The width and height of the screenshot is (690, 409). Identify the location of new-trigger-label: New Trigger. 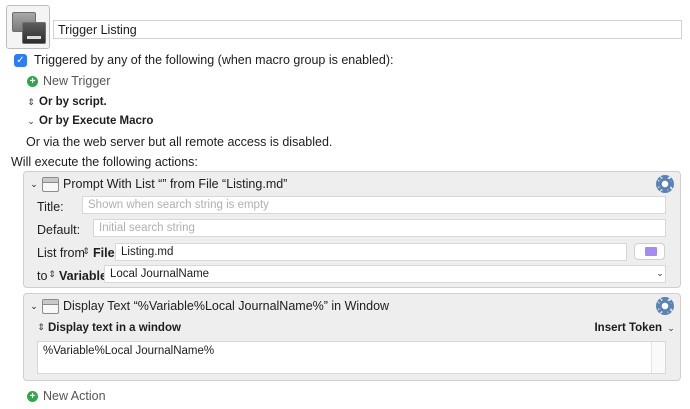
(77, 81).